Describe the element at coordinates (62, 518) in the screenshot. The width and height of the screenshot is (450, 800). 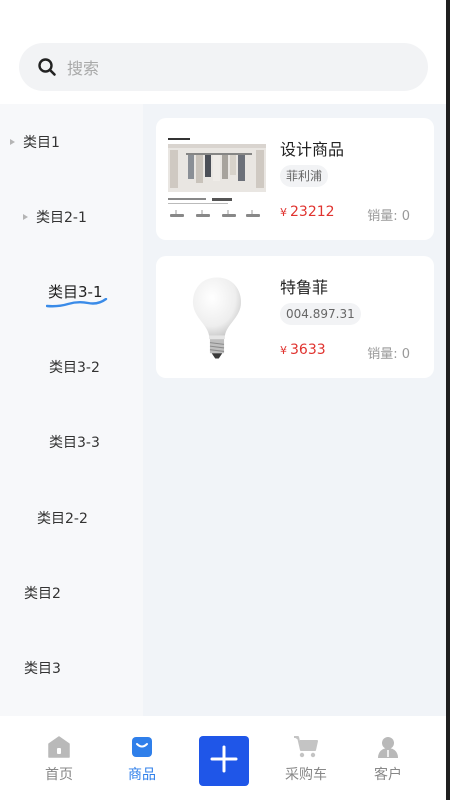
I see `category-label: 类目2-2` at that location.